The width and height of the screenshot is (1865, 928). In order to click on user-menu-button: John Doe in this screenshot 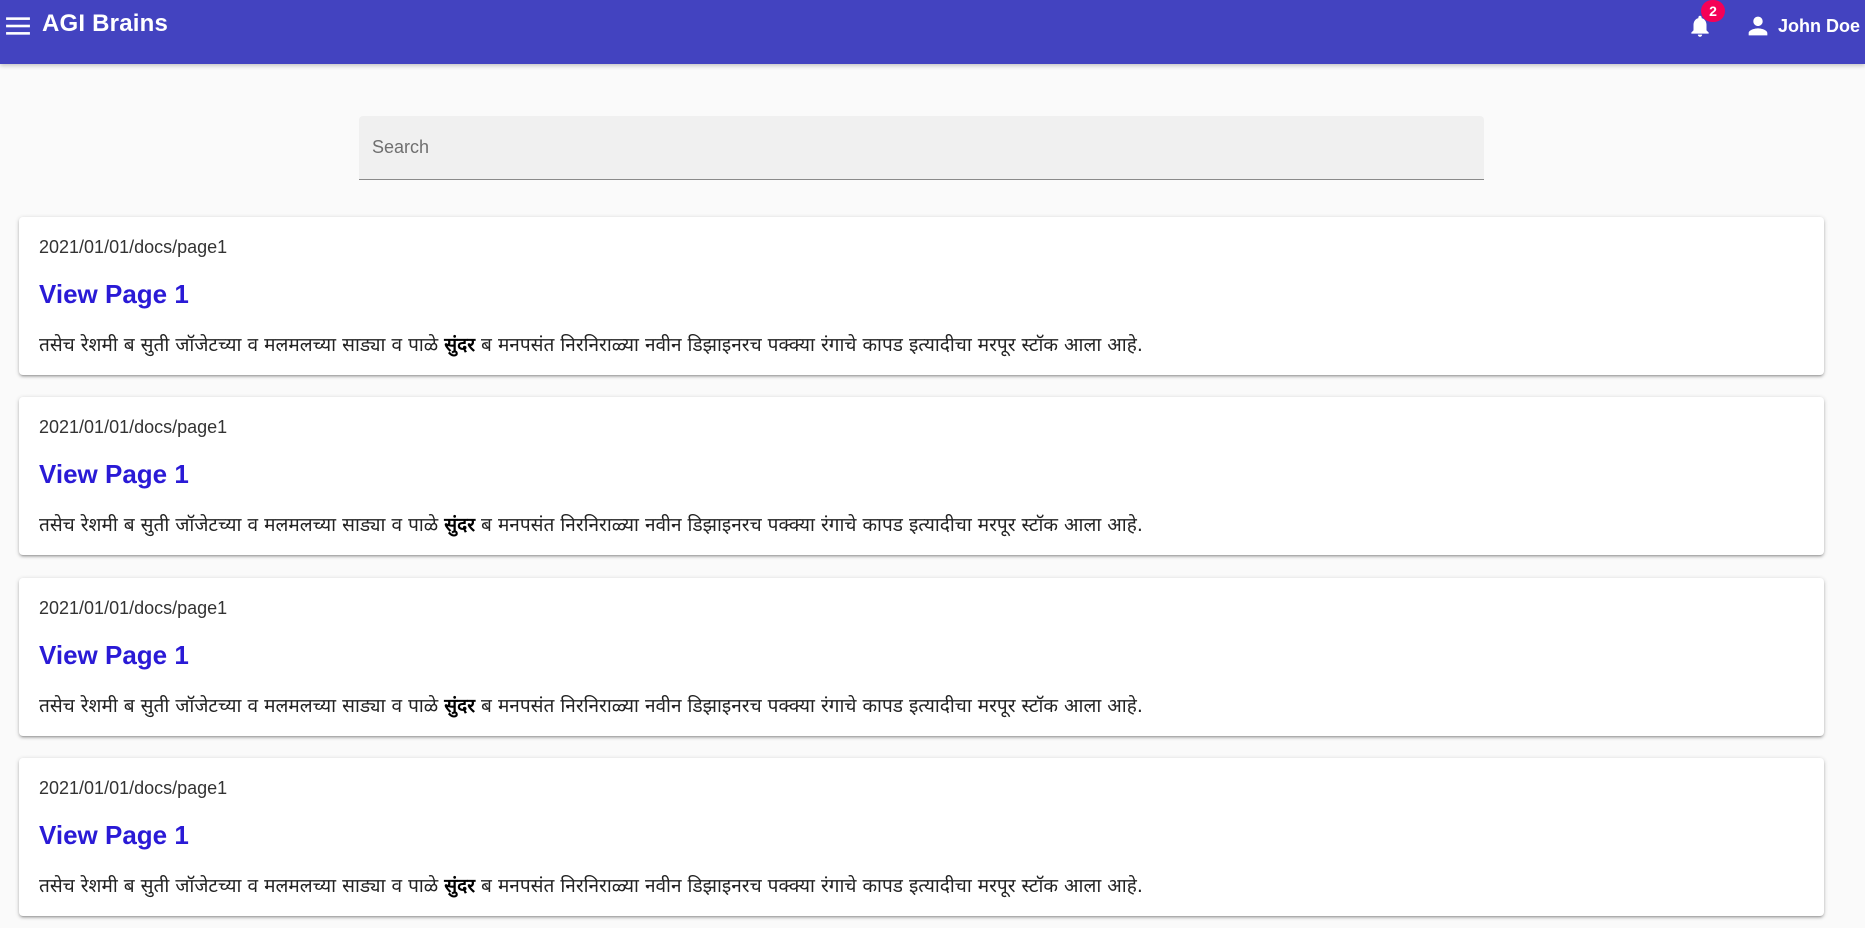, I will do `click(1802, 26)`.